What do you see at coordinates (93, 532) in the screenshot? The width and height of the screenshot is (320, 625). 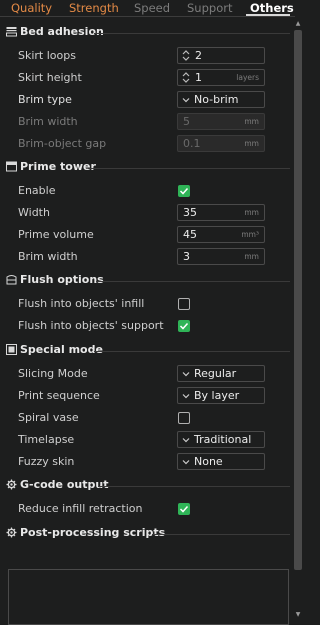 I see `section-title: Post-processing scripts` at bounding box center [93, 532].